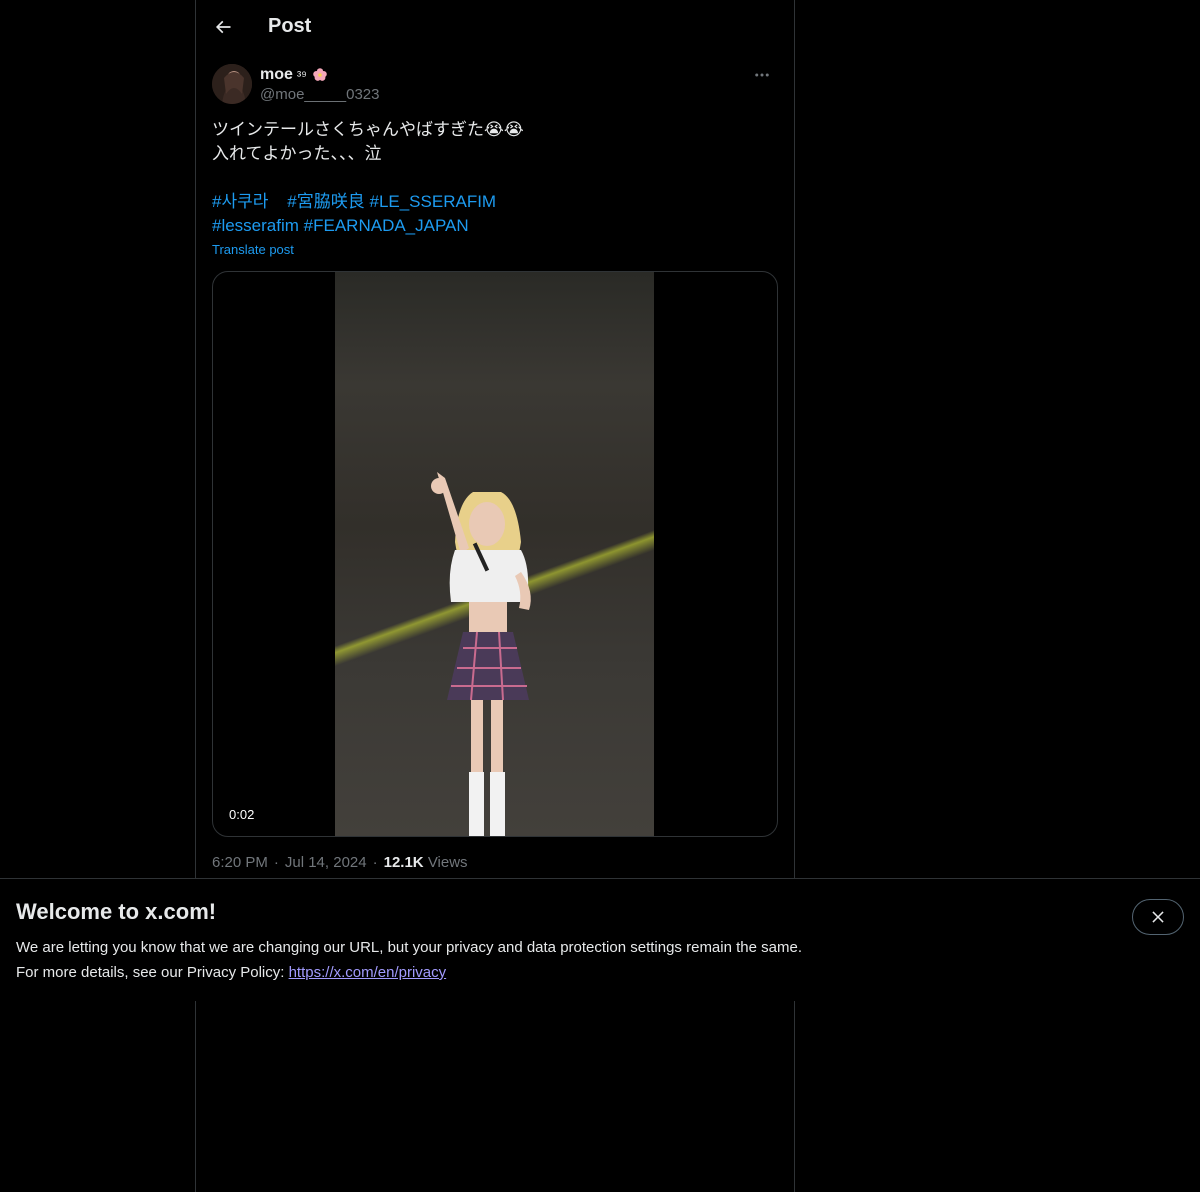 This screenshot has width=1200, height=1192. What do you see at coordinates (301, 75) in the screenshot?
I see `author-name-suffix: ³⁹` at bounding box center [301, 75].